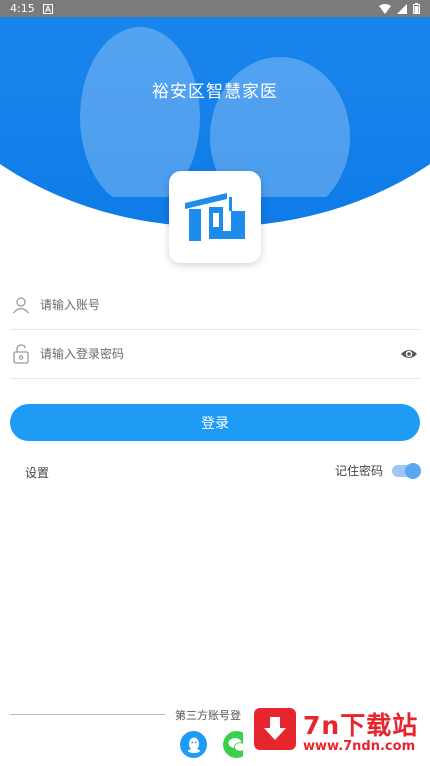  What do you see at coordinates (358, 471) in the screenshot?
I see `remember-password-label: 记住密码` at bounding box center [358, 471].